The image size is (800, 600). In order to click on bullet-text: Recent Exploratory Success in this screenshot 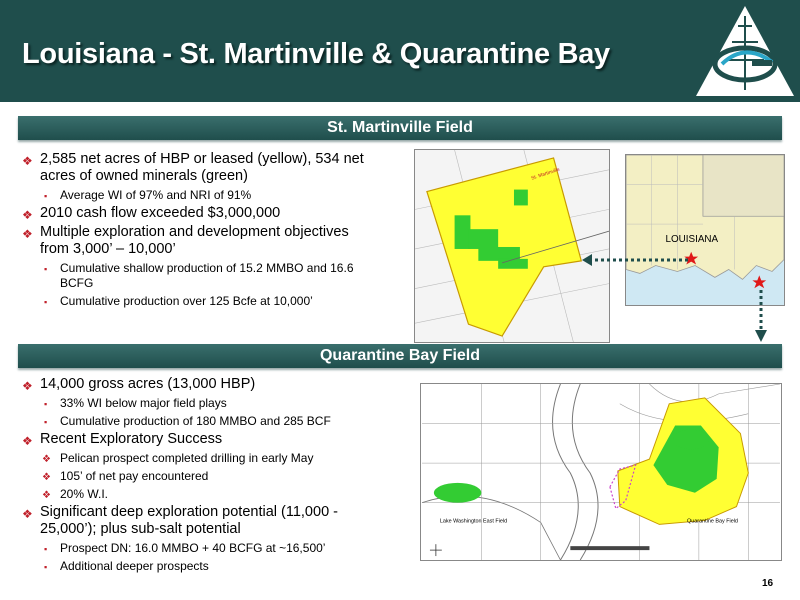, I will do `click(131, 439)`.